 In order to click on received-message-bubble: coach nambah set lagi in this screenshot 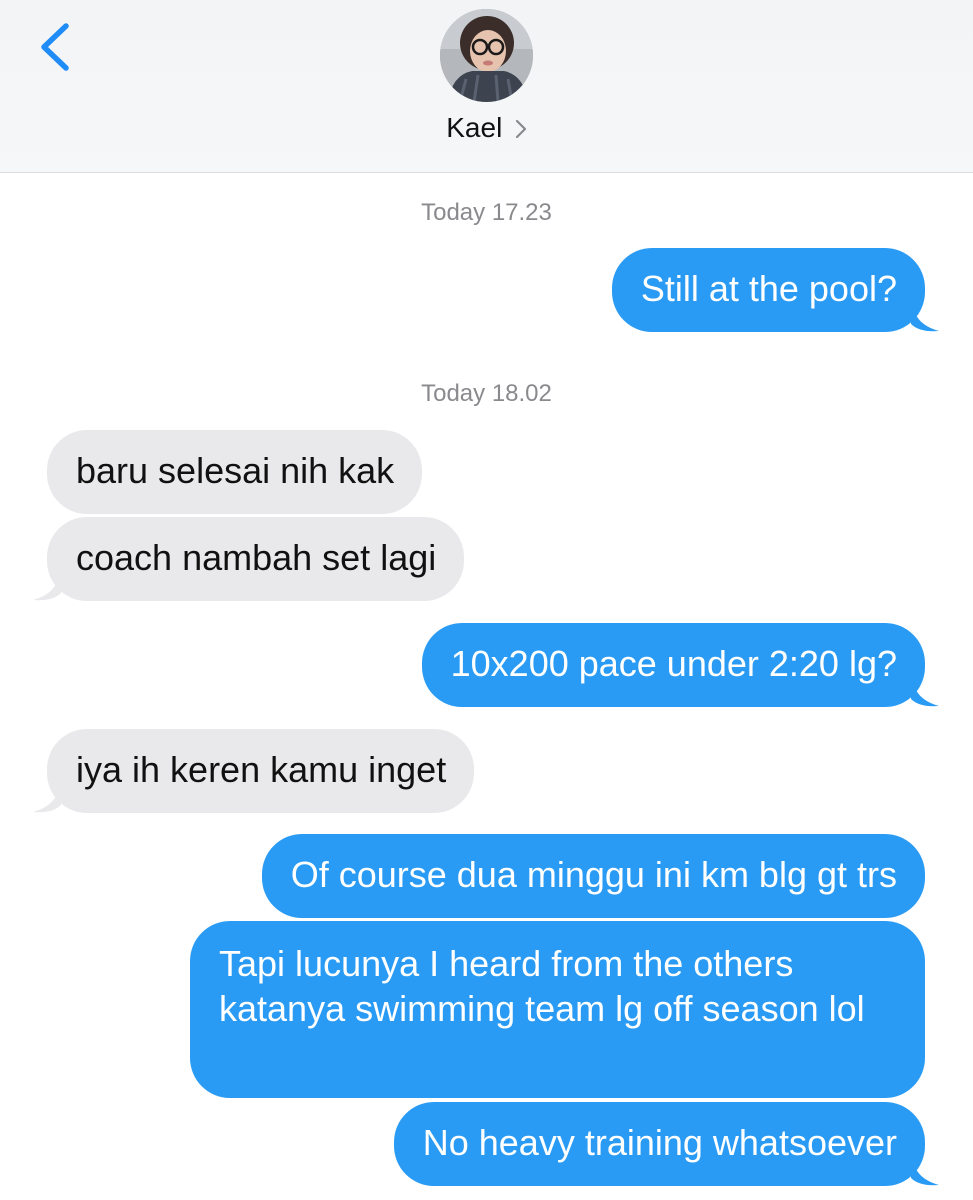, I will do `click(249, 559)`.